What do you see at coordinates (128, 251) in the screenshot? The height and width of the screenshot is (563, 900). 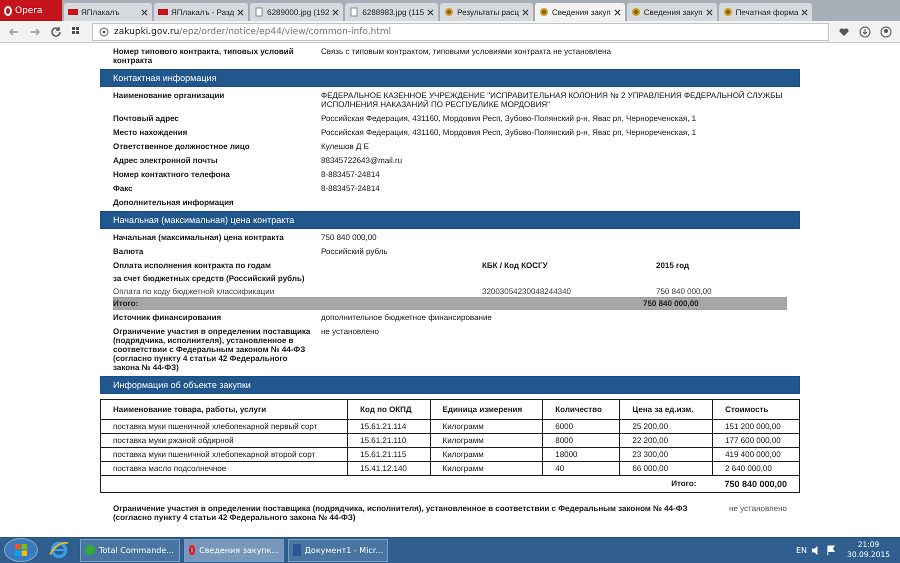 I see `field-label: Валюта` at bounding box center [128, 251].